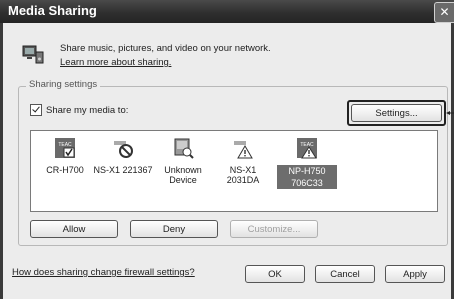 The width and height of the screenshot is (454, 299). I want to click on share-media-checkbox-row: Share my media to:, so click(79, 110).